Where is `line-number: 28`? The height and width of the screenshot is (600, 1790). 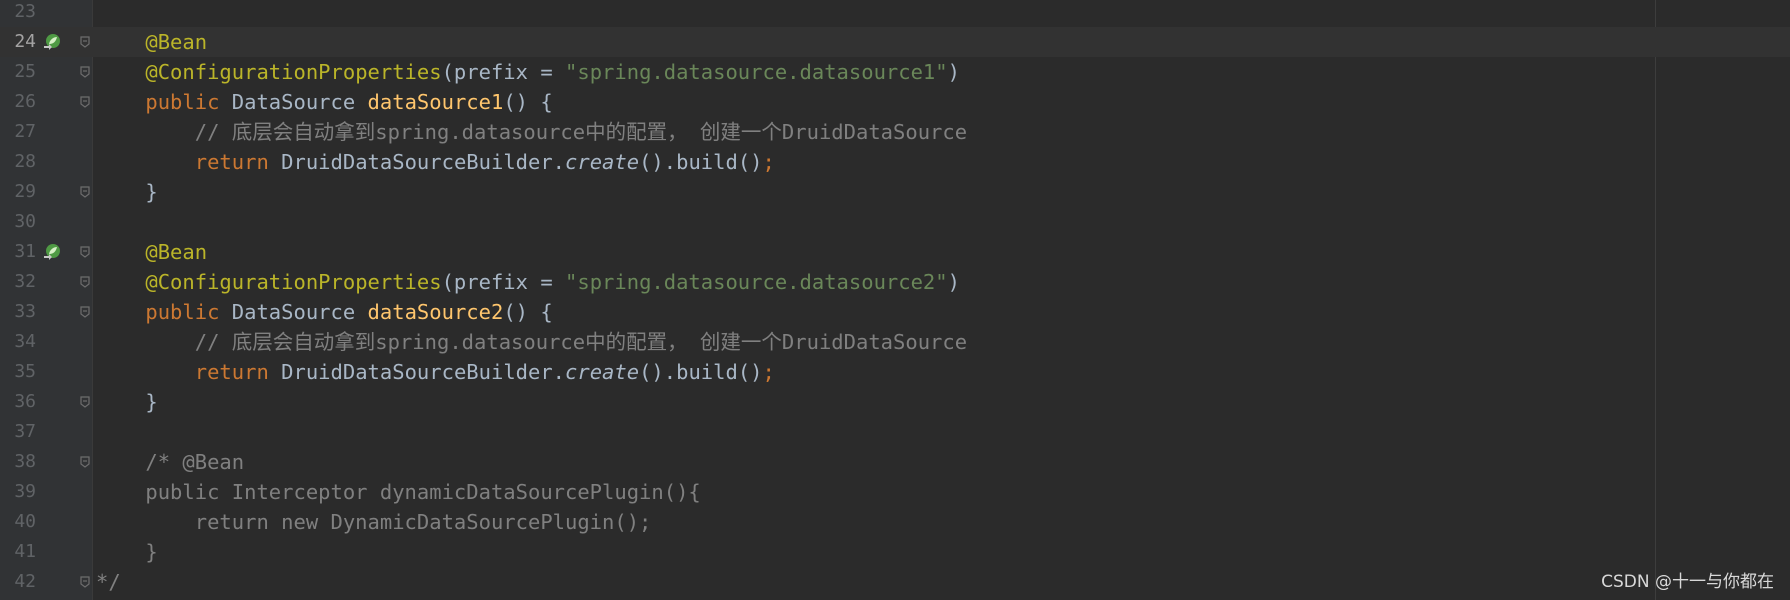
line-number: 28 is located at coordinates (25, 161).